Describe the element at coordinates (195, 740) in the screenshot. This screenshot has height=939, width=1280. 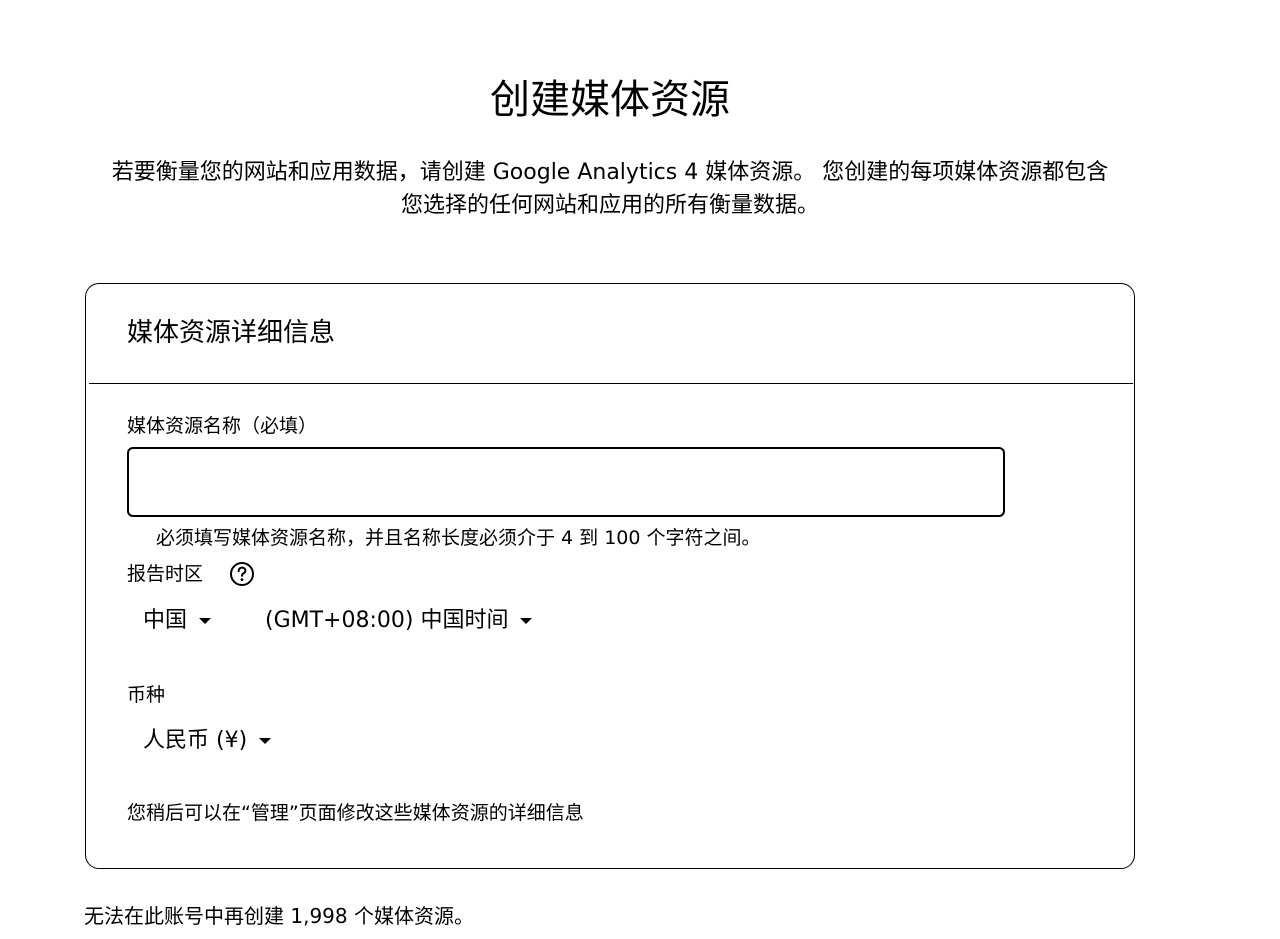
I see `currency-dropdown-value: 人民币 (¥)` at that location.